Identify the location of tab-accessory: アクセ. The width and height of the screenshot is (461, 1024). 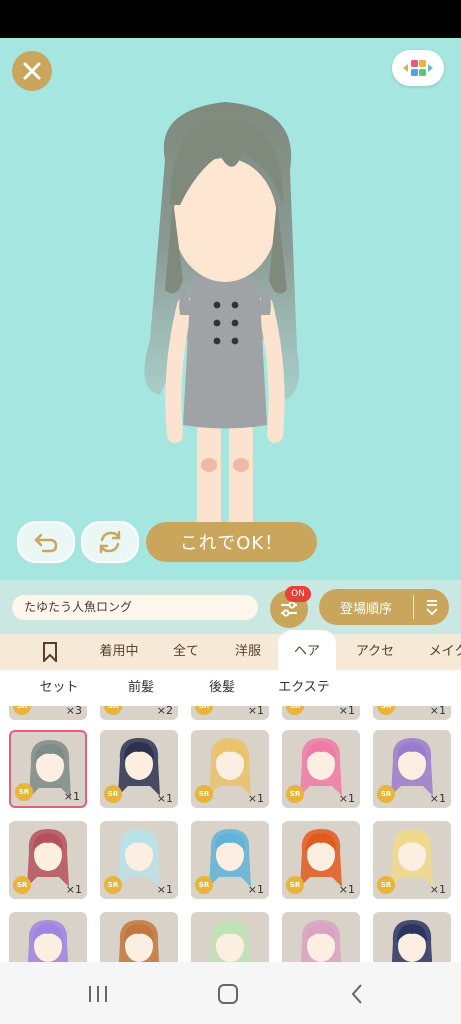
(375, 652).